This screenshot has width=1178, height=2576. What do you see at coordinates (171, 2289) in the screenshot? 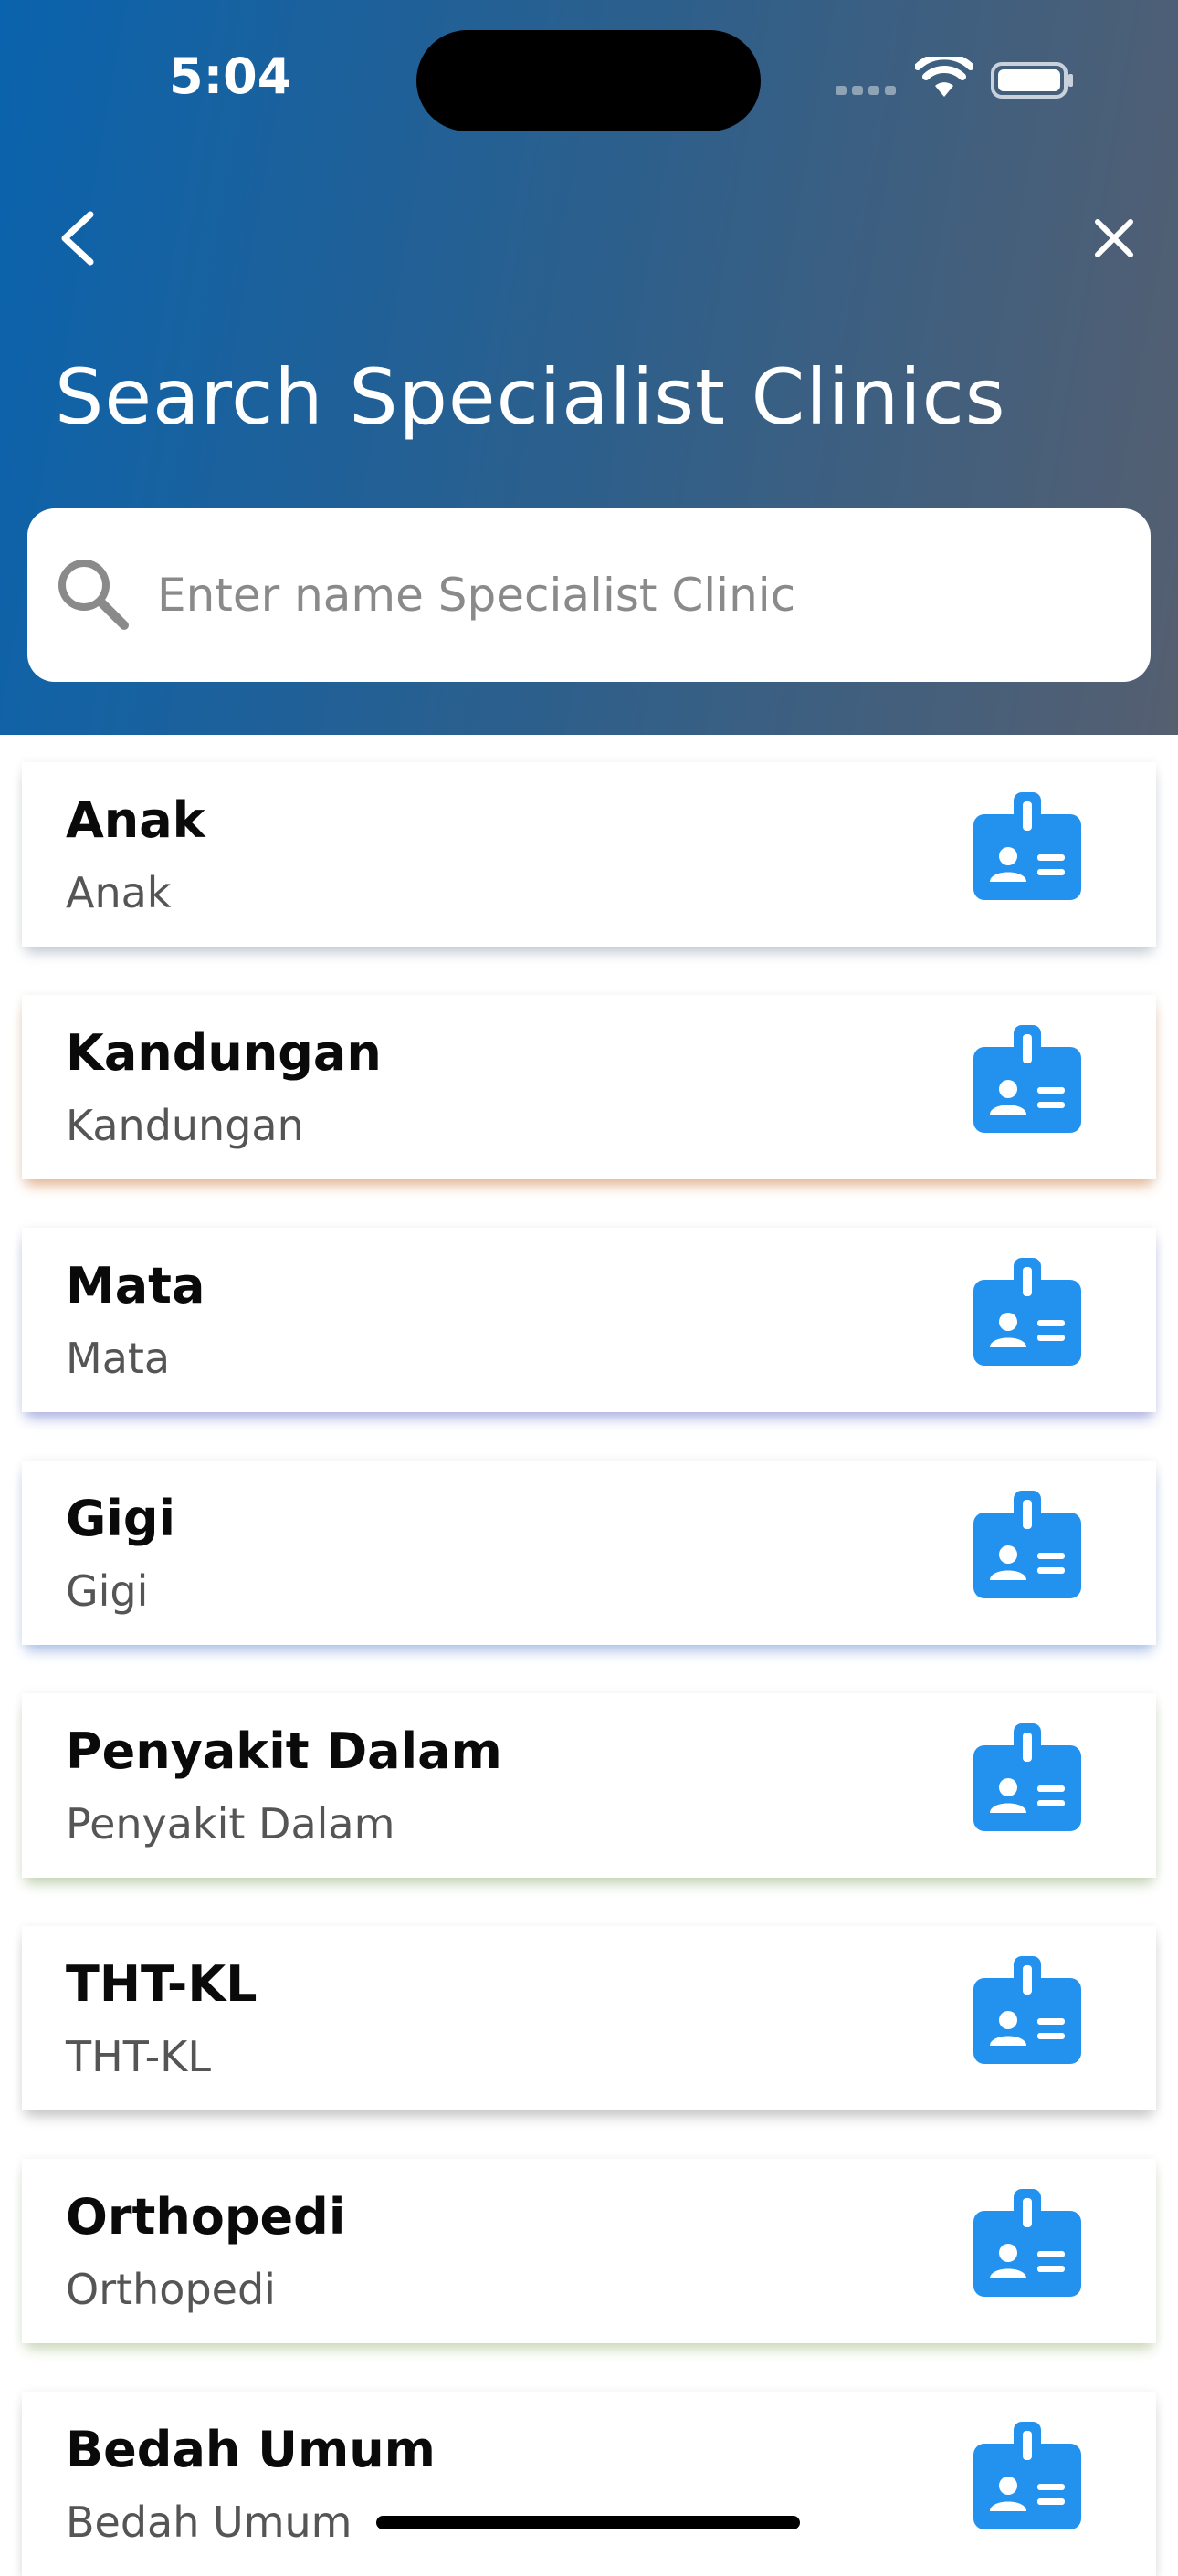
I see `clinic-subtitle: Orthopedi` at bounding box center [171, 2289].